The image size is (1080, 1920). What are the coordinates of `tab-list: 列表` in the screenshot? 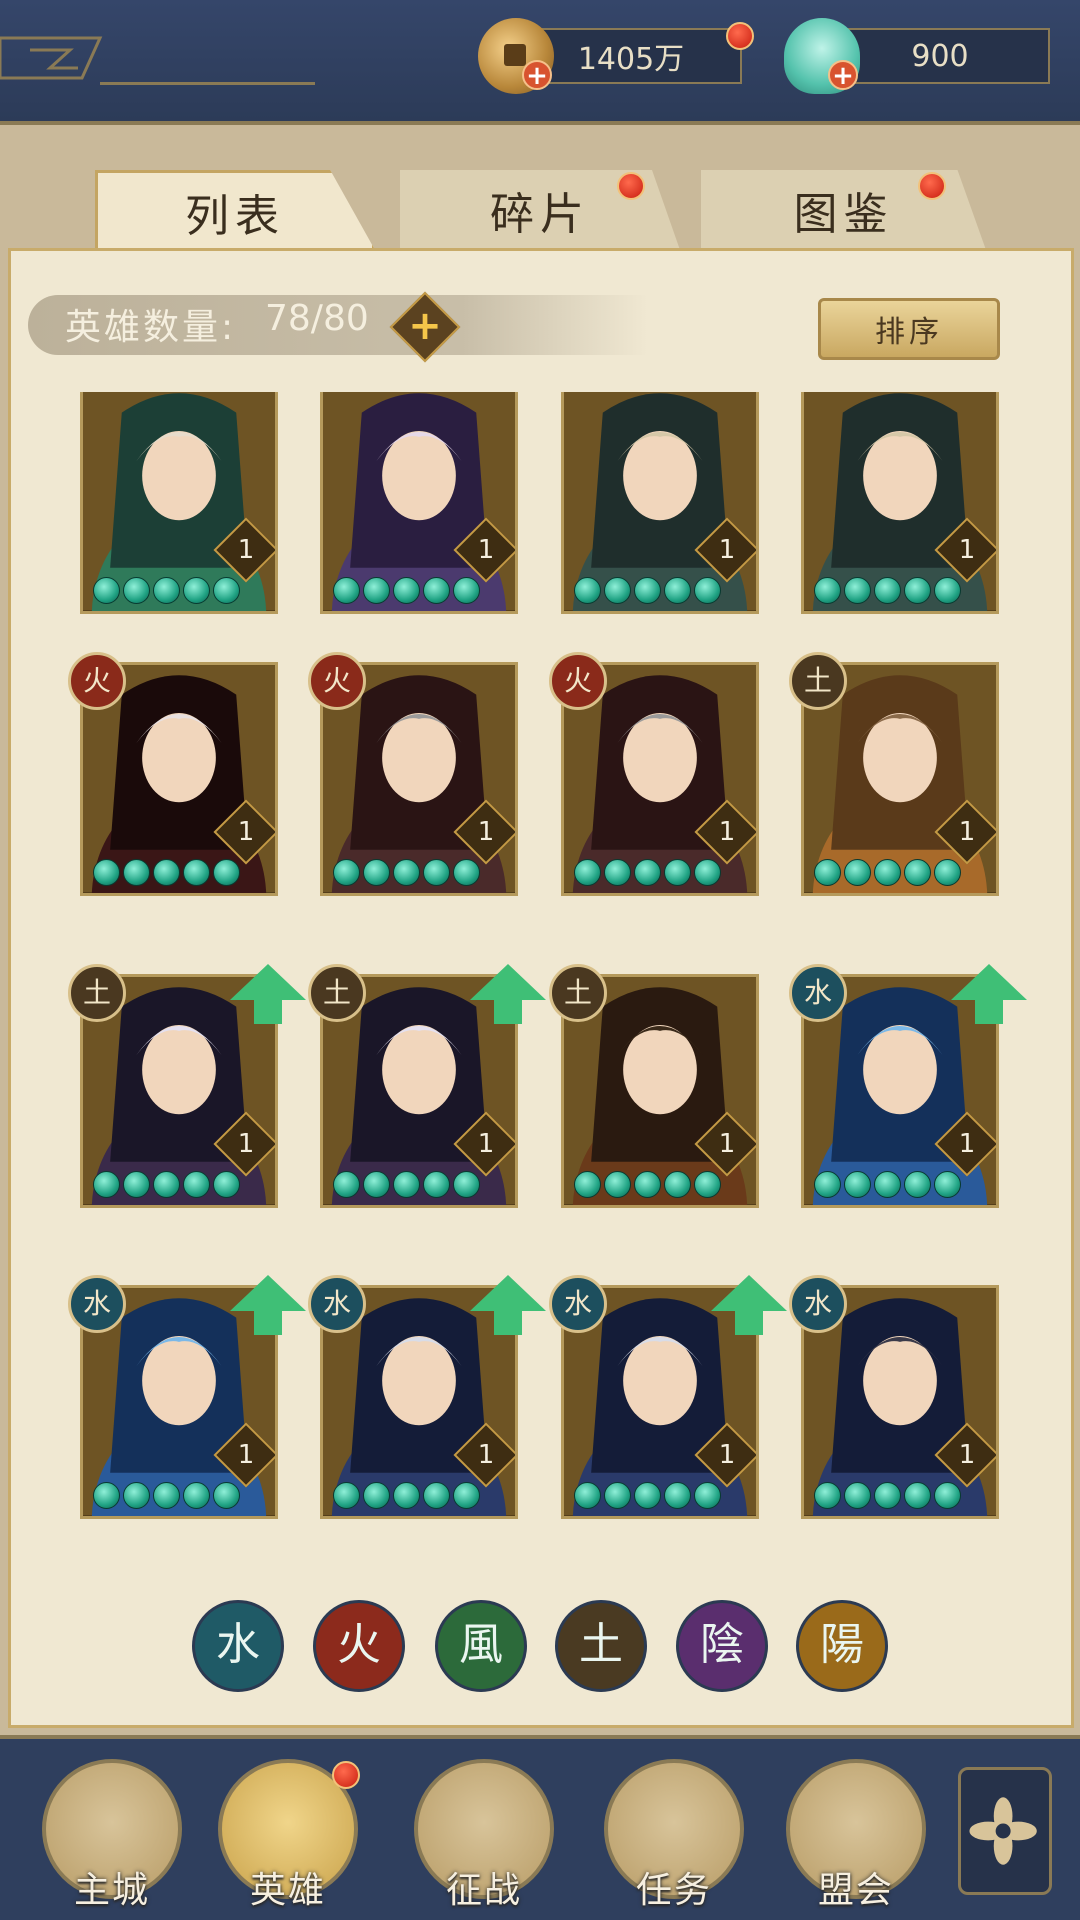 It's located at (235, 210).